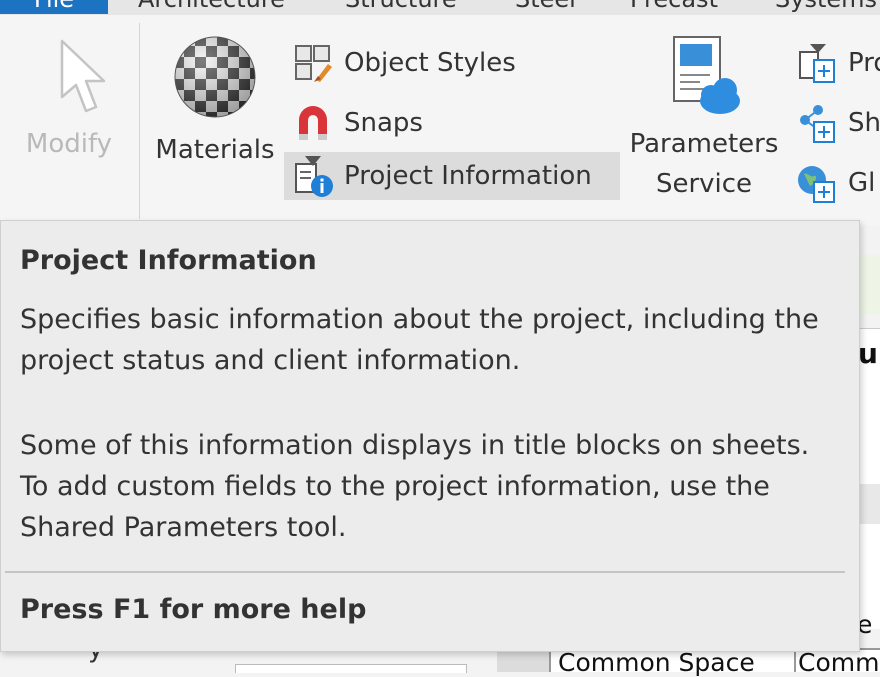 The height and width of the screenshot is (677, 880). I want to click on global-parameters-button: Gl, so click(834, 183).